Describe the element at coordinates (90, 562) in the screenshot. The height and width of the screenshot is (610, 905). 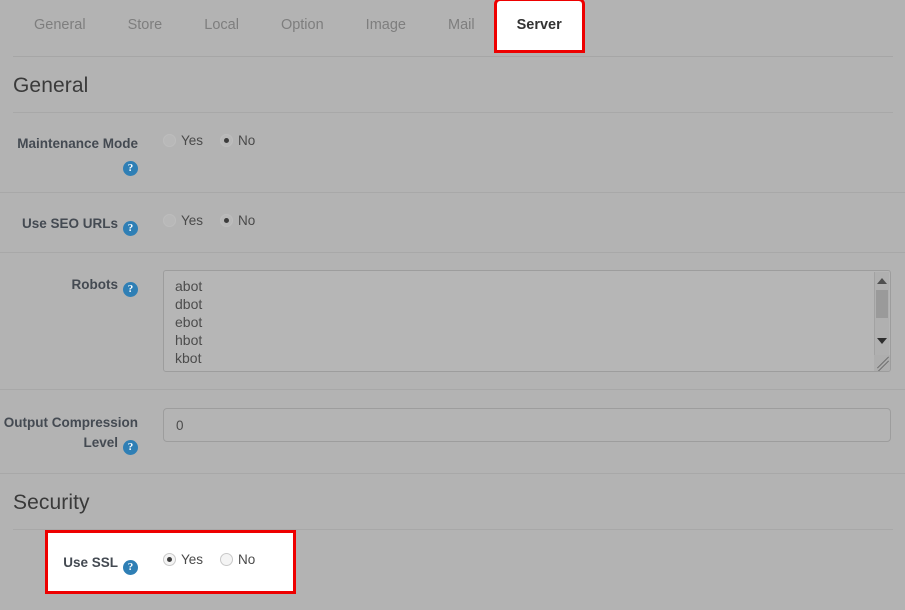
I see `label-use-ssl-text: Use SSL` at that location.